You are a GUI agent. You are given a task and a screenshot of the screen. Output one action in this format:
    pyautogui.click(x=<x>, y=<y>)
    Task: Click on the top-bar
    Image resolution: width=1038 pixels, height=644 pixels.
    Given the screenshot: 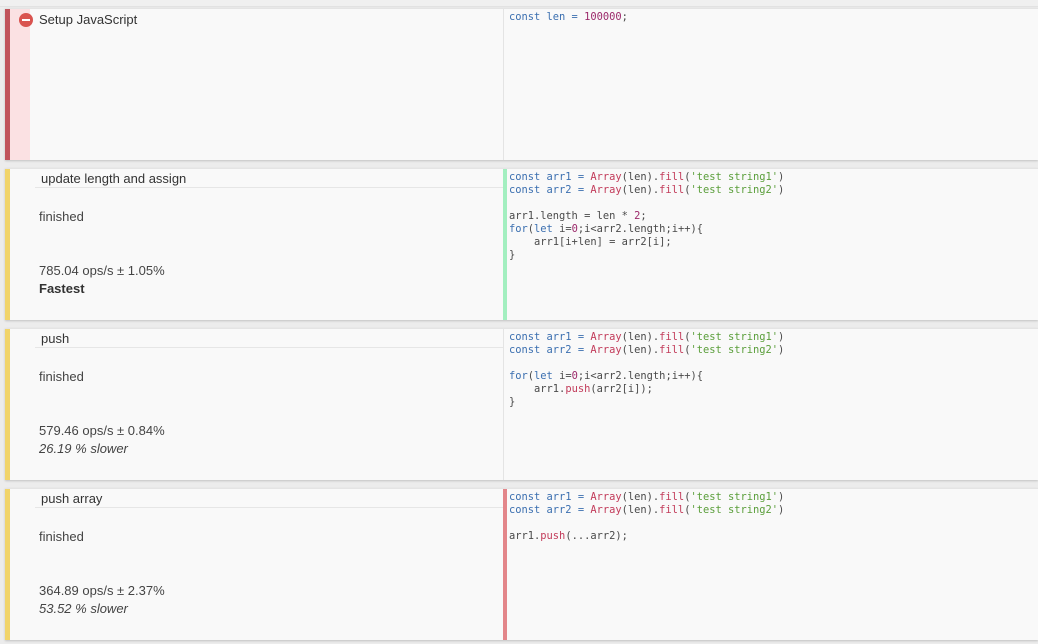 What is the action you would take?
    pyautogui.click(x=519, y=3)
    